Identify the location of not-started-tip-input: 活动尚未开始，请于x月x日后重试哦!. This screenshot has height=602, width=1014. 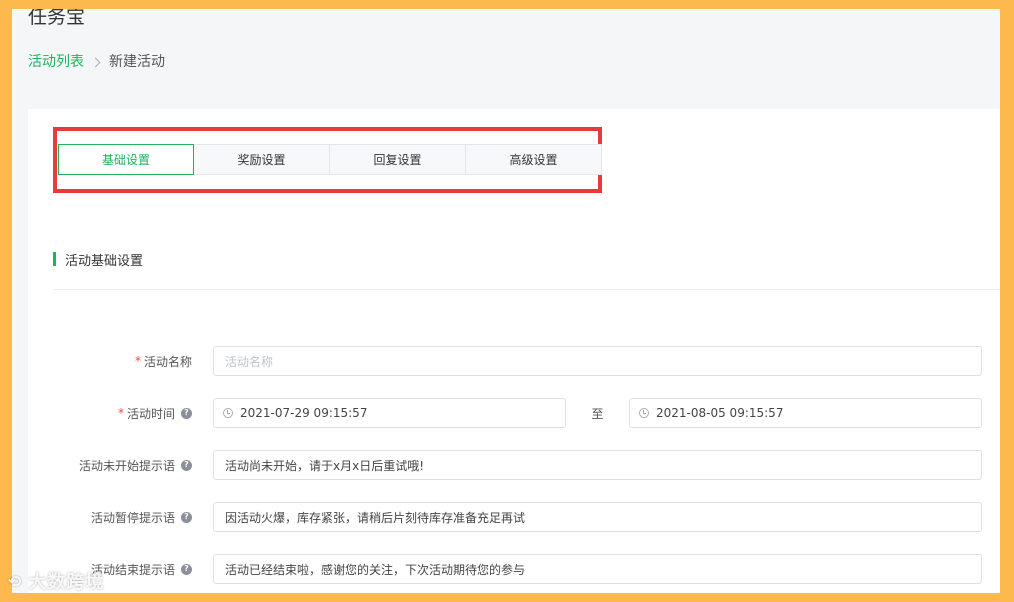
(597, 465).